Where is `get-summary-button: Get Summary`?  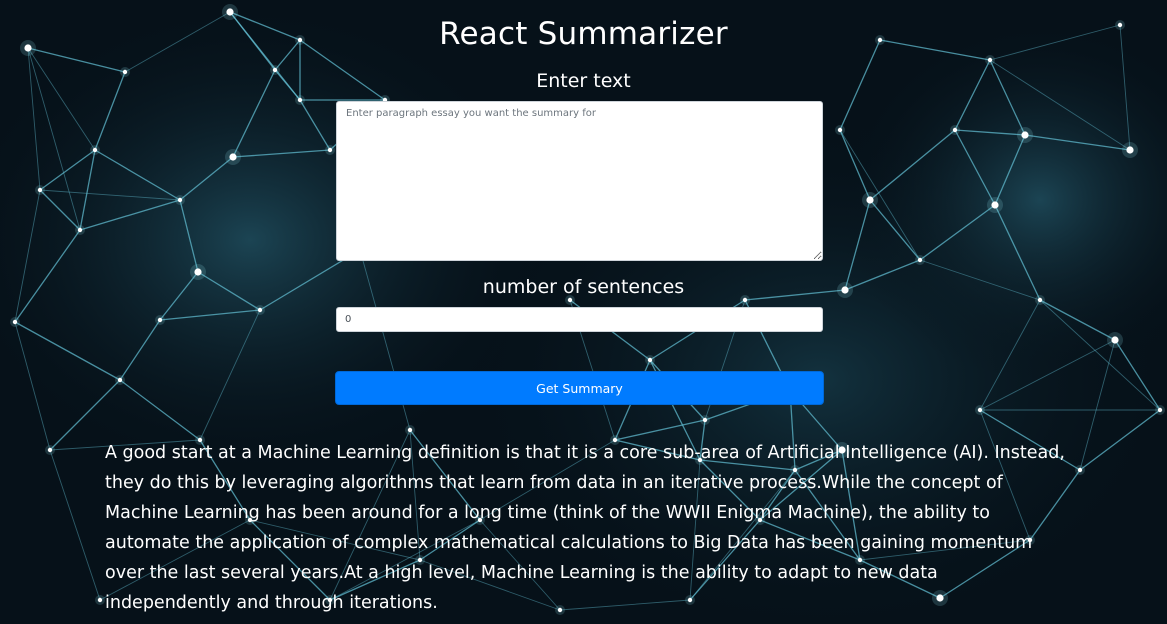 get-summary-button: Get Summary is located at coordinates (579, 388).